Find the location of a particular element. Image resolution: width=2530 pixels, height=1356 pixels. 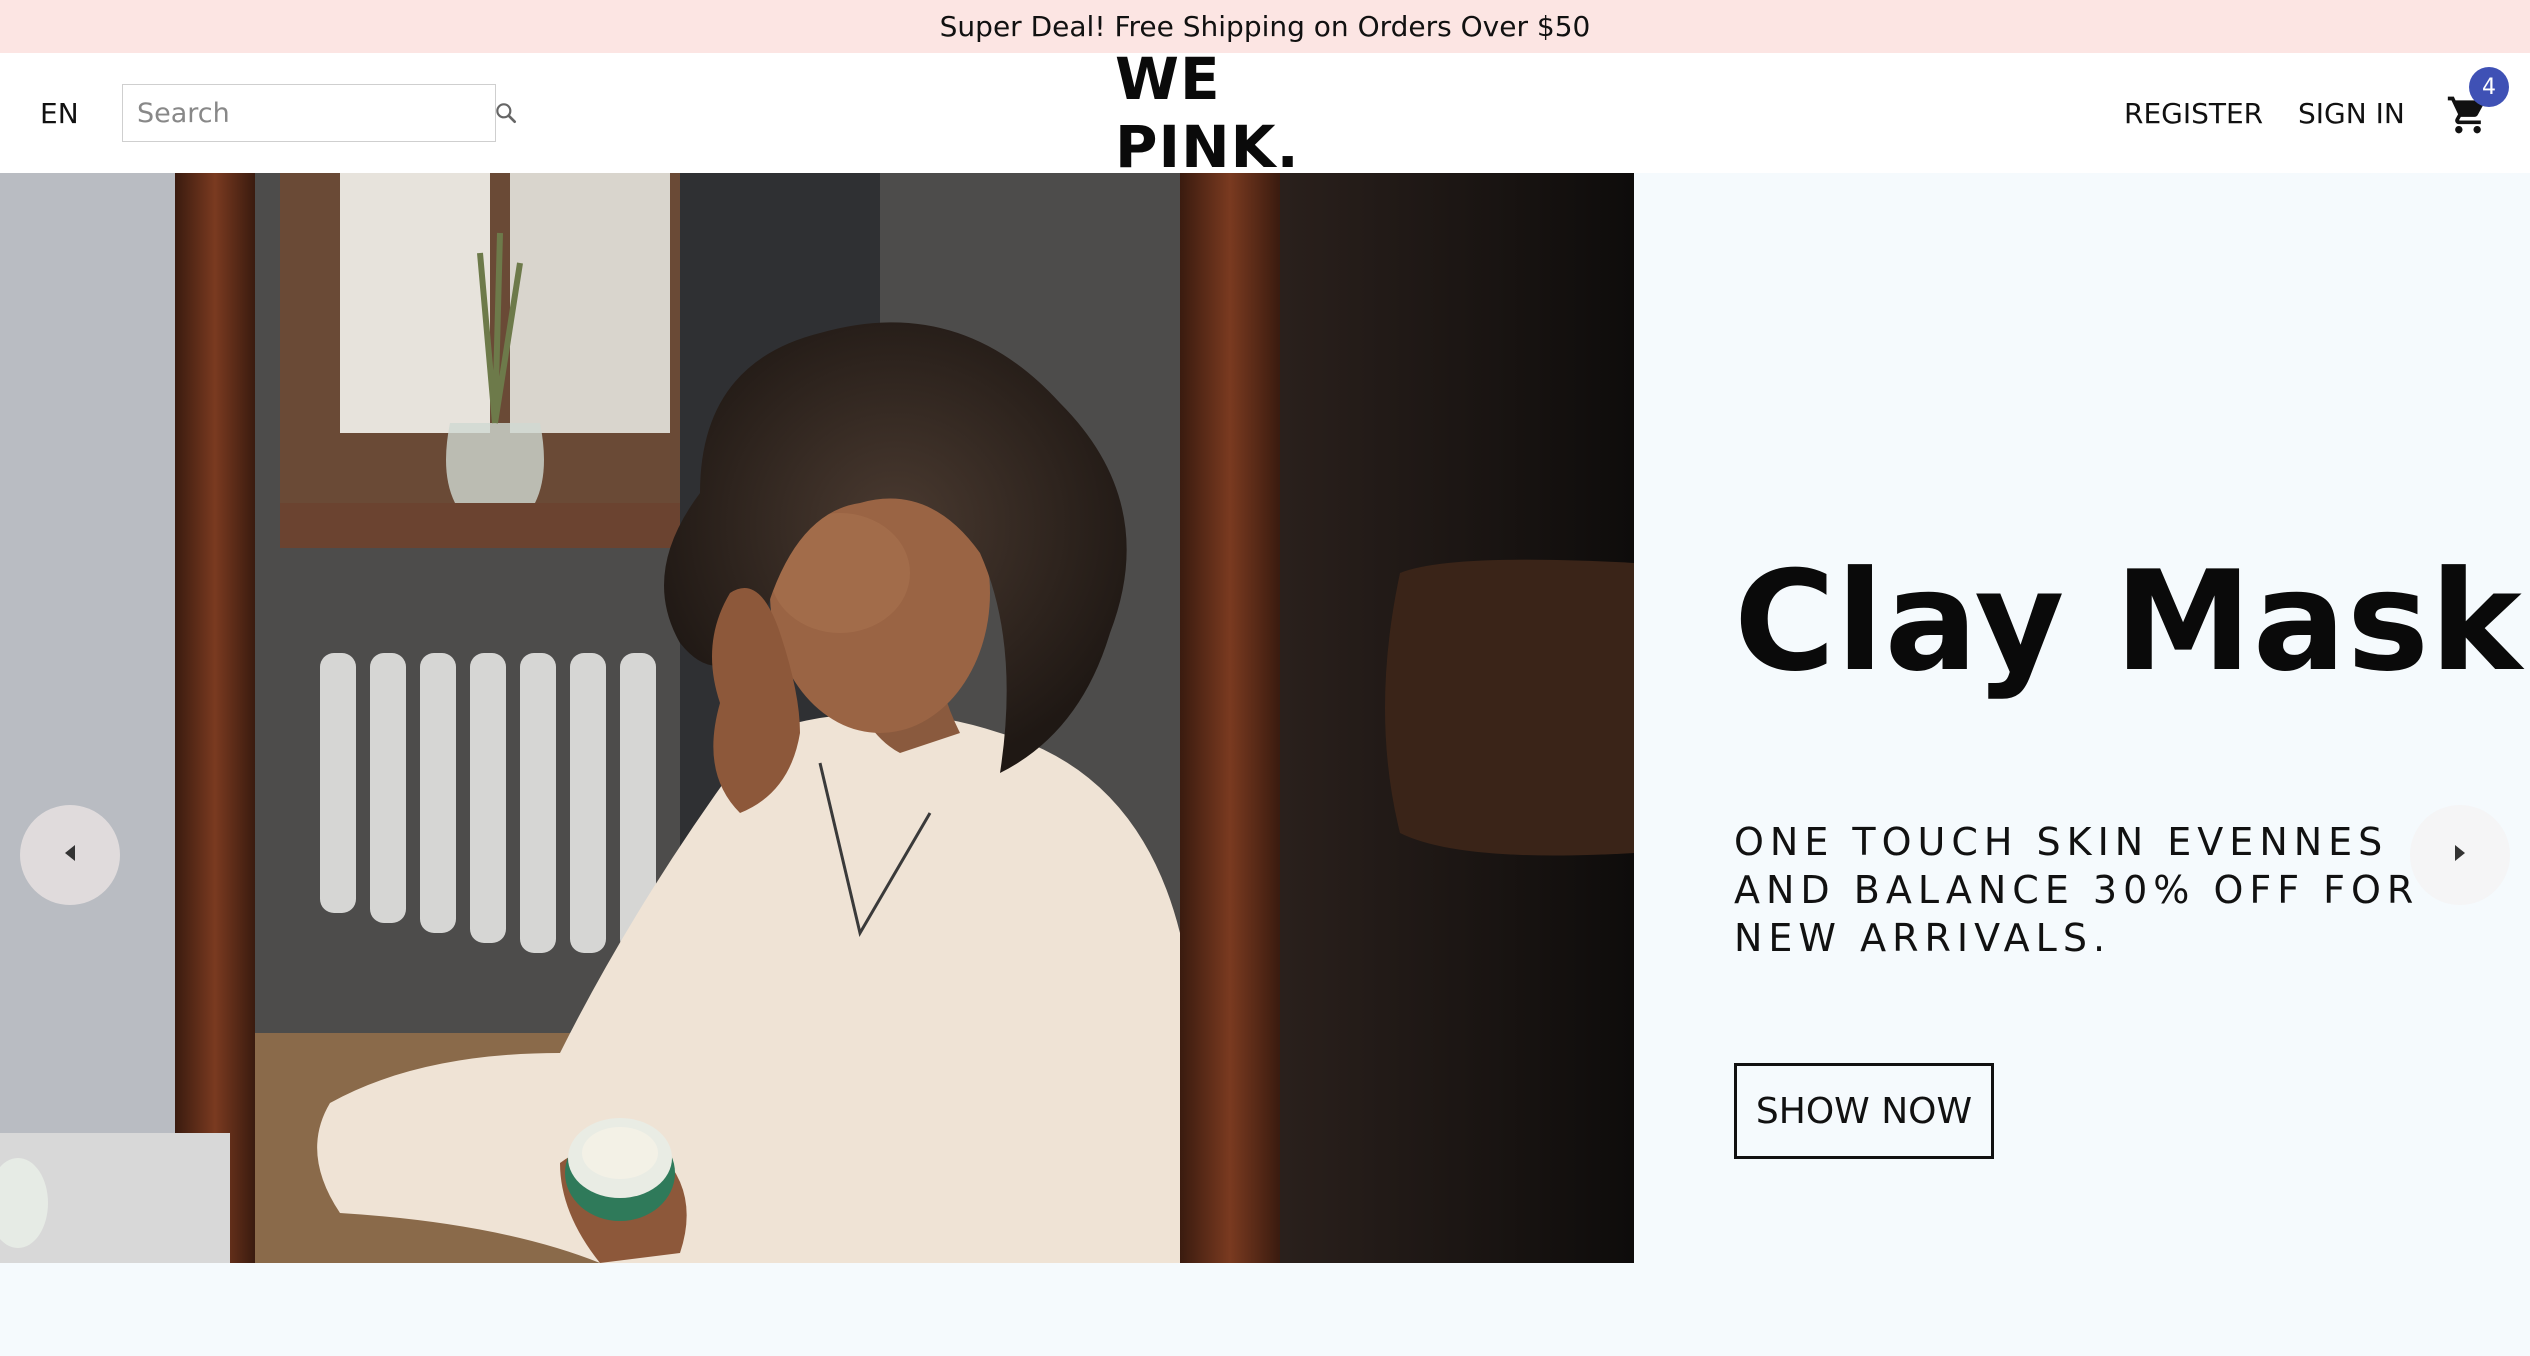

show-now-button: SHOW NOW is located at coordinates (1864, 1111).